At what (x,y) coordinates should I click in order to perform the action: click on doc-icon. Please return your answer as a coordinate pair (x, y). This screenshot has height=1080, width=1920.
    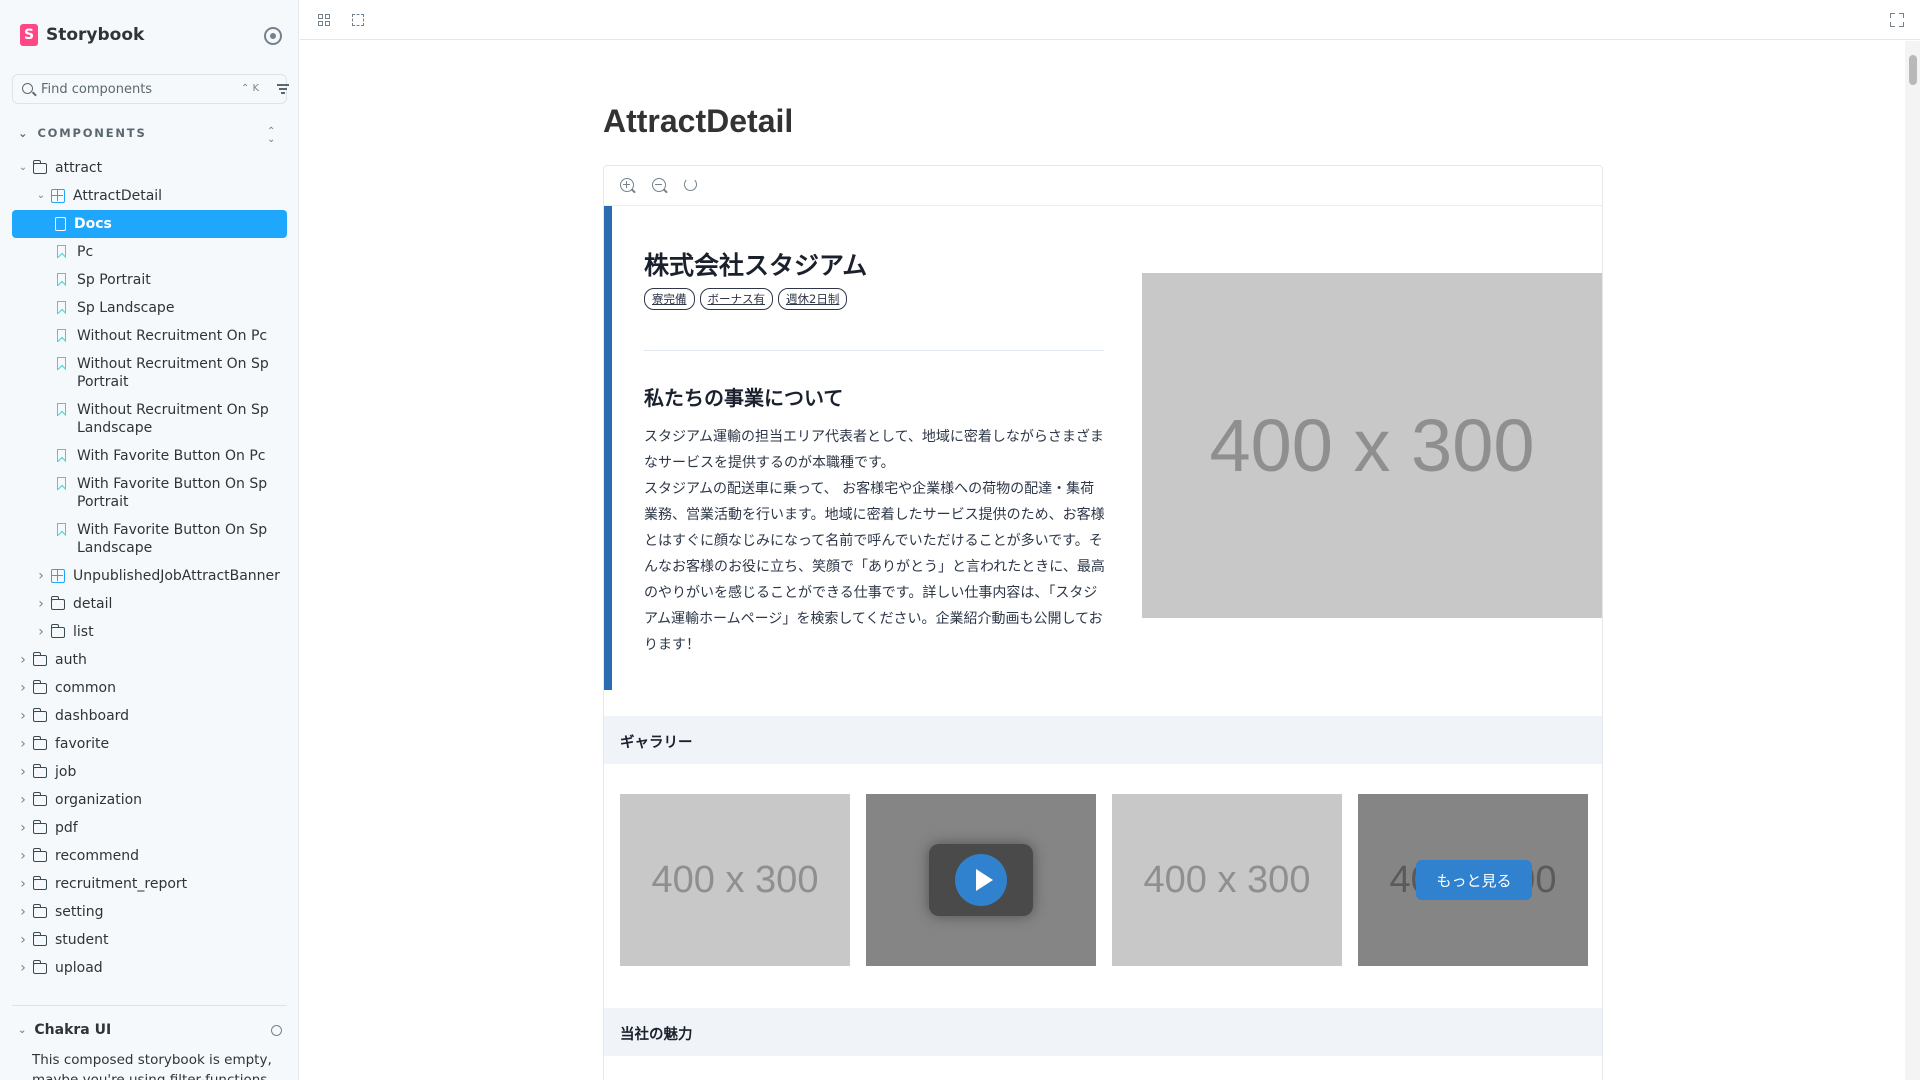
    Looking at the image, I should click on (60, 224).